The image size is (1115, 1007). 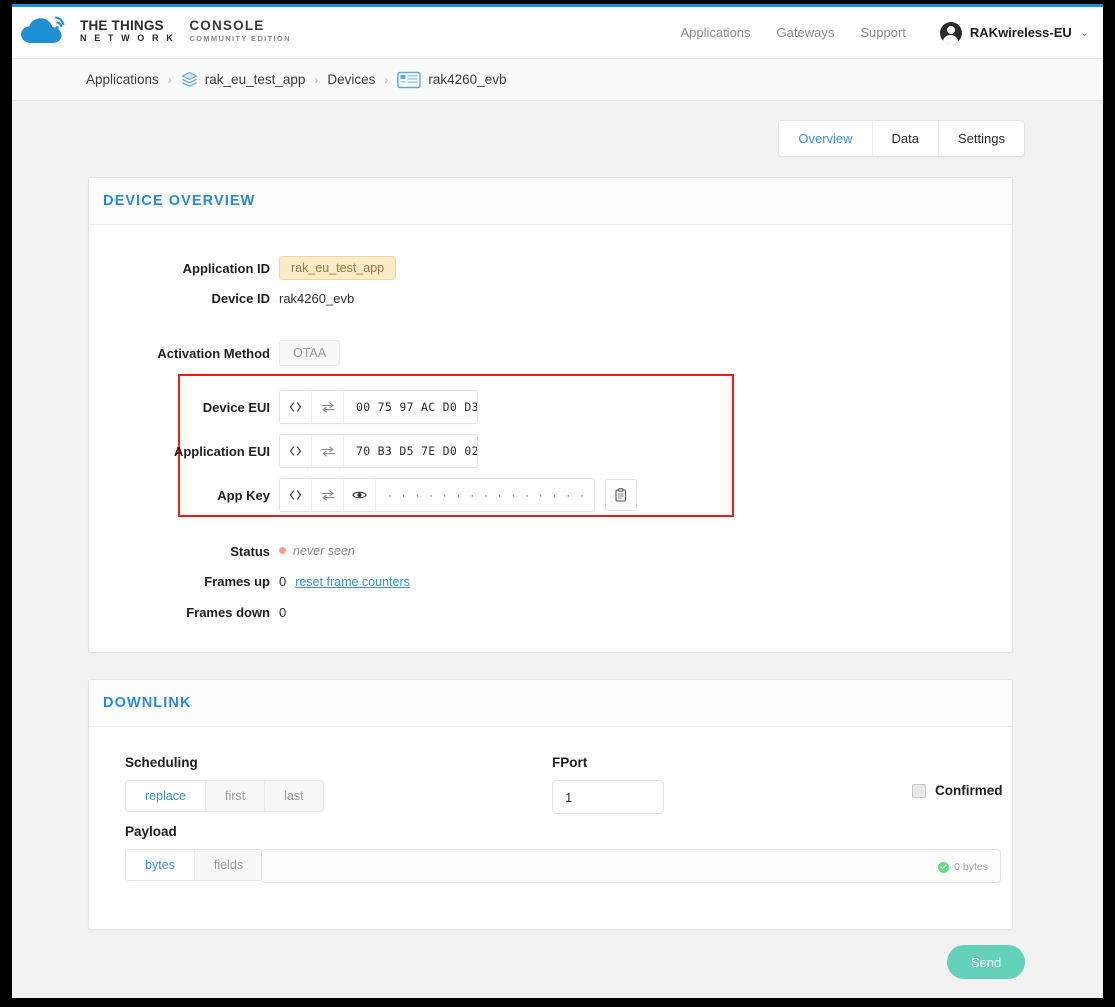 I want to click on breadcrumb-app-label: rak_eu_test_app, so click(x=255, y=79).